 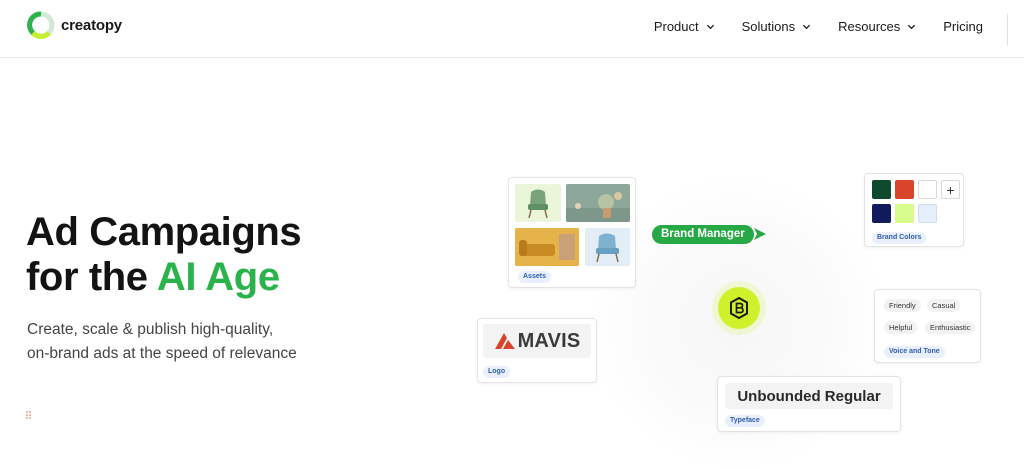 I want to click on mavis-logo: MAVIS, so click(x=537, y=341).